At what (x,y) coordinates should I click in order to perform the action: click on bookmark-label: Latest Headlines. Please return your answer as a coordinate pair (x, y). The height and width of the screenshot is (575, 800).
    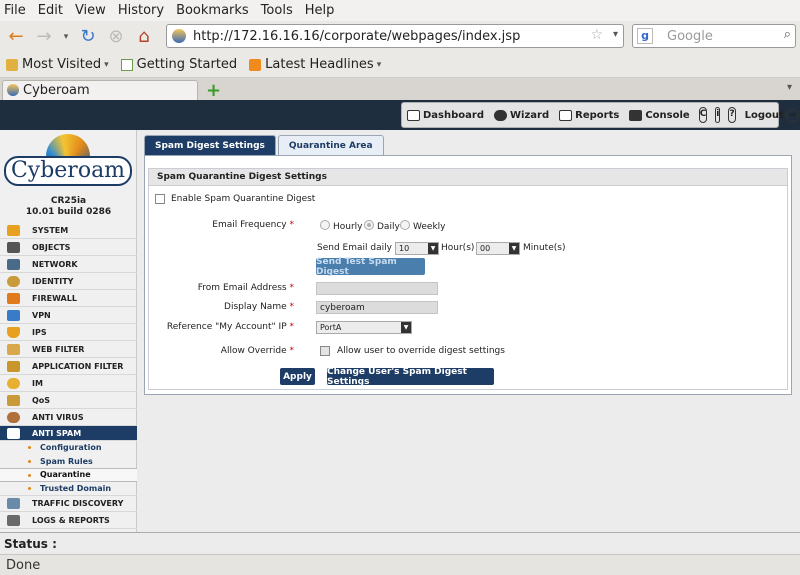
    Looking at the image, I should click on (319, 64).